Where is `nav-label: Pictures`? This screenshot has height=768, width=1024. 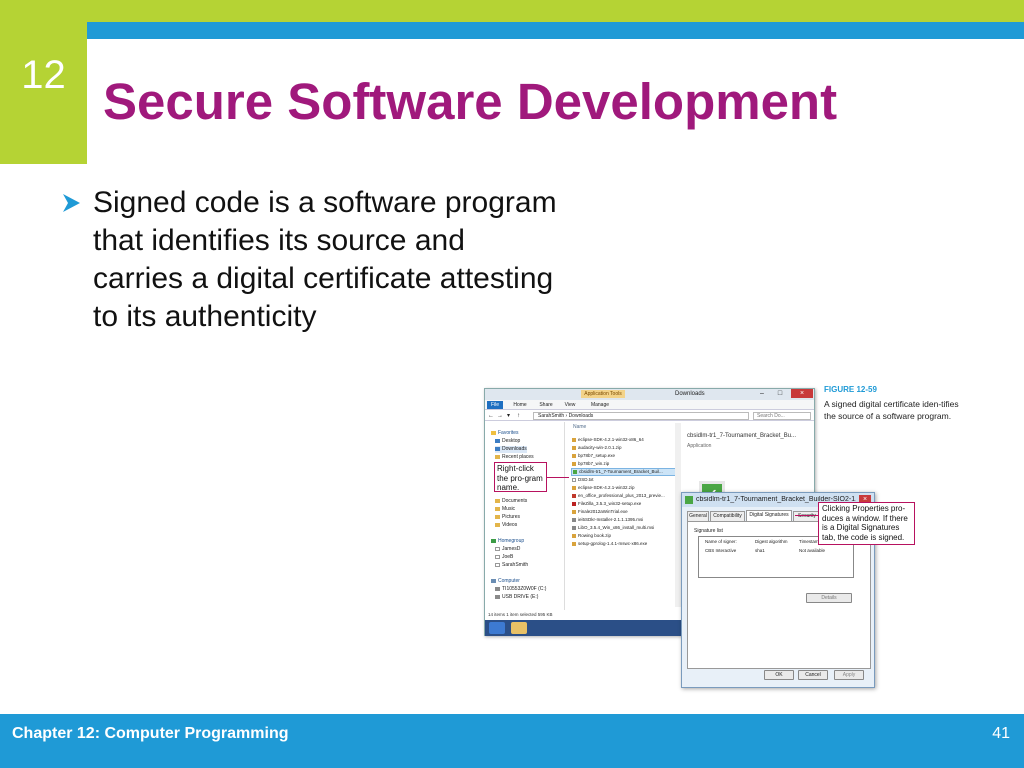 nav-label: Pictures is located at coordinates (511, 517).